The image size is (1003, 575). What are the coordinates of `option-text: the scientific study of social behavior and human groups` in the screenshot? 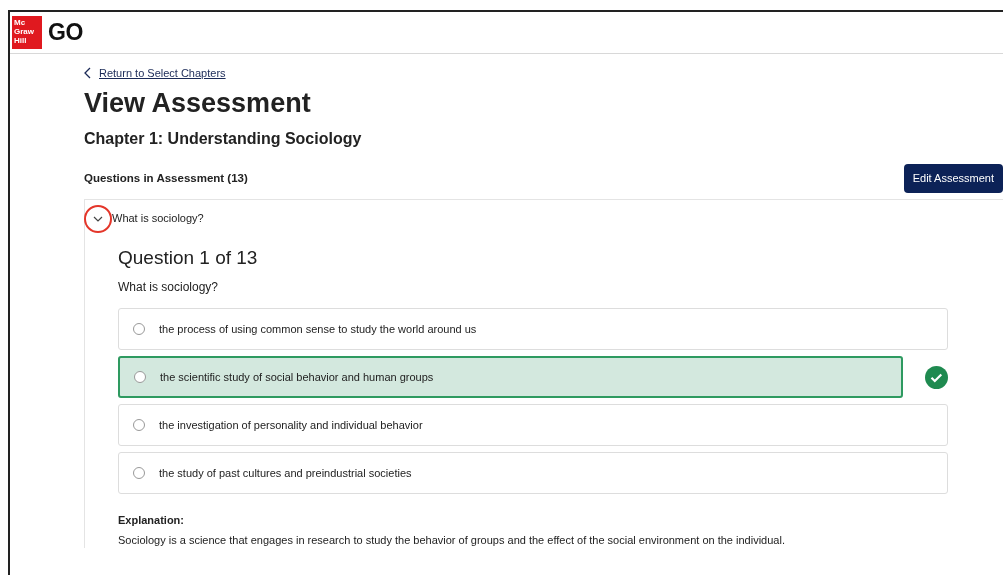 It's located at (297, 377).